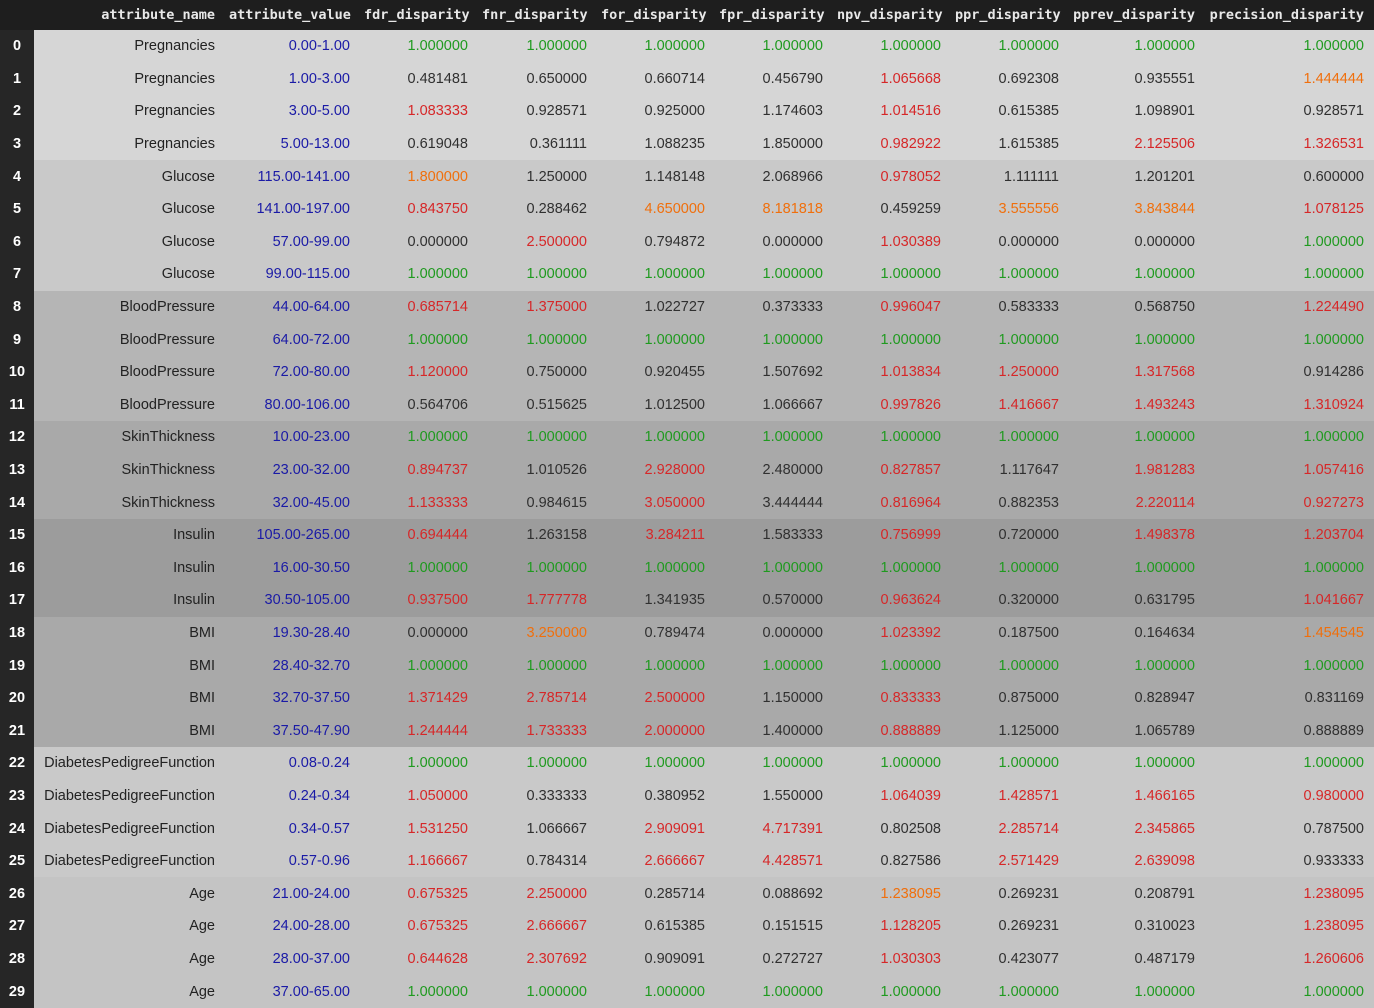 This screenshot has height=1008, width=1374. Describe the element at coordinates (556, 958) in the screenshot. I see `fnr-disparity-cell: 2.307692` at that location.